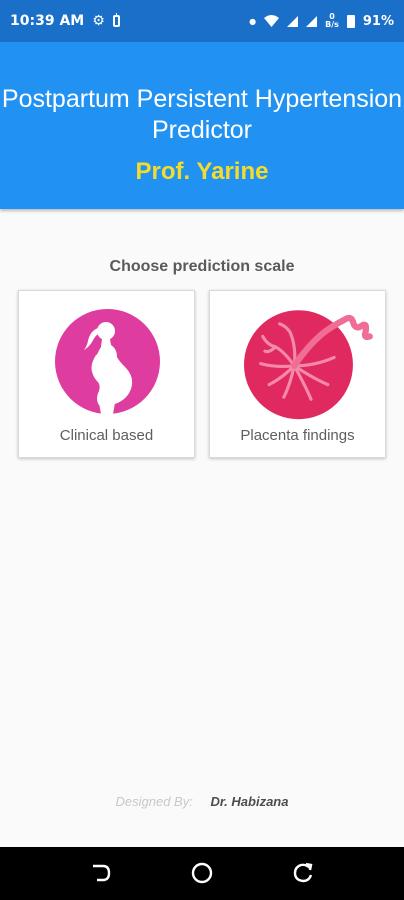 The height and width of the screenshot is (900, 404). What do you see at coordinates (116, 20) in the screenshot?
I see `battery-saver-icon` at bounding box center [116, 20].